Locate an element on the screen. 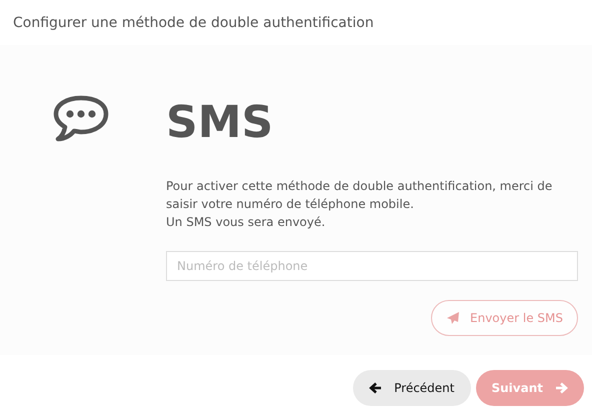 This screenshot has height=420, width=592. previous-button: Précédent is located at coordinates (411, 388).